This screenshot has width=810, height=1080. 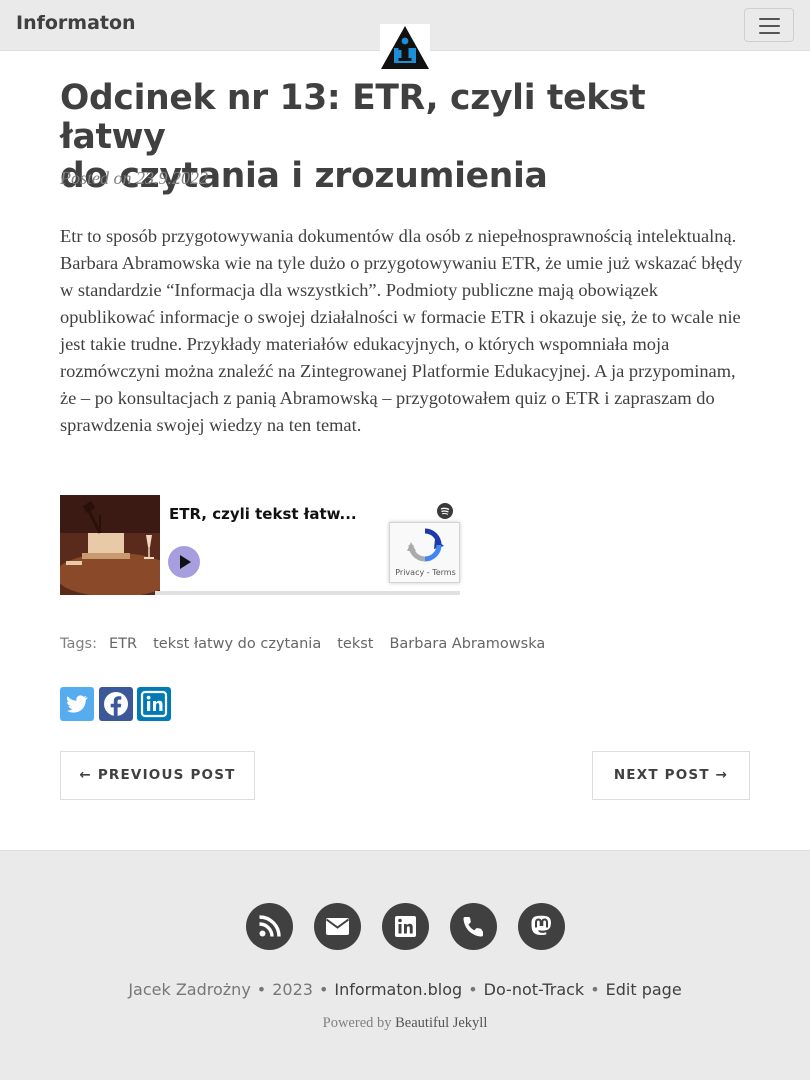 I want to click on share-facebook-button, so click(x=116, y=704).